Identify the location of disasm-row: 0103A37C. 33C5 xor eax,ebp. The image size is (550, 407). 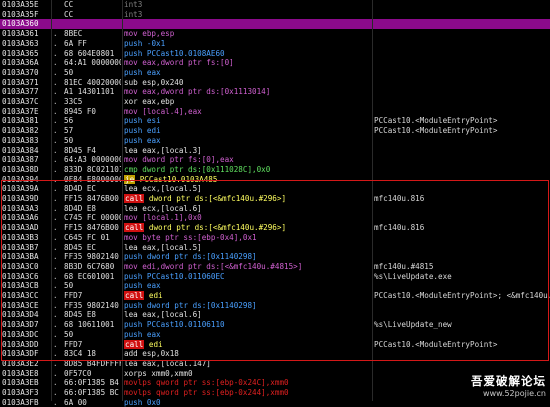
(275, 102).